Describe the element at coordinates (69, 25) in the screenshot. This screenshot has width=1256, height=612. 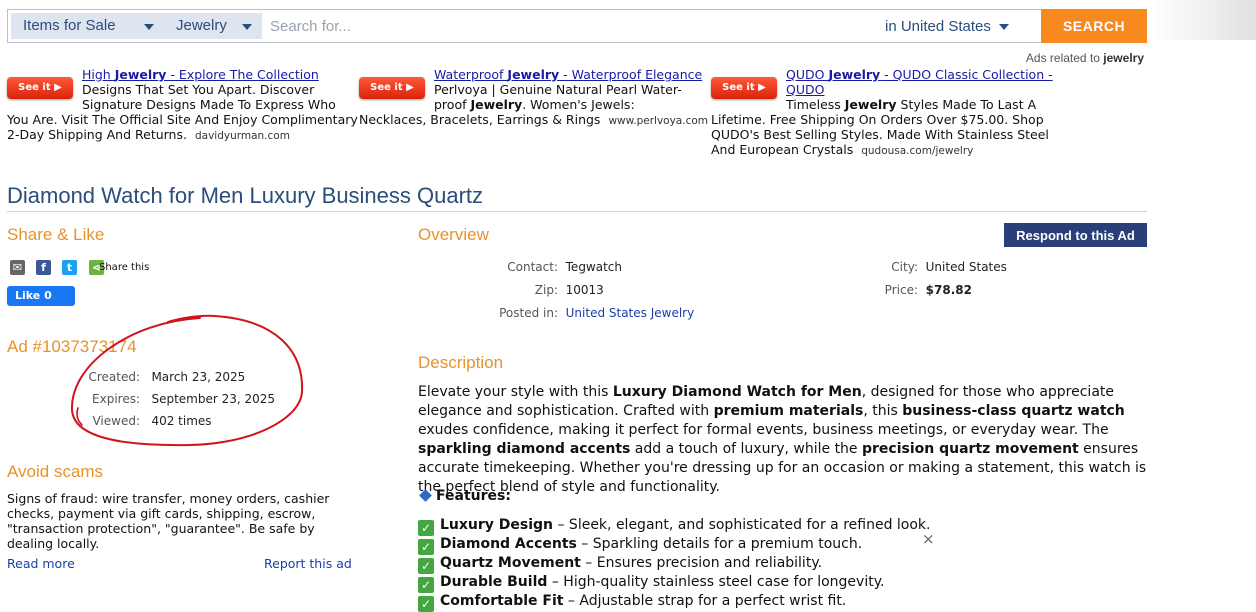
I see `category-select-label: Items for Sale` at that location.